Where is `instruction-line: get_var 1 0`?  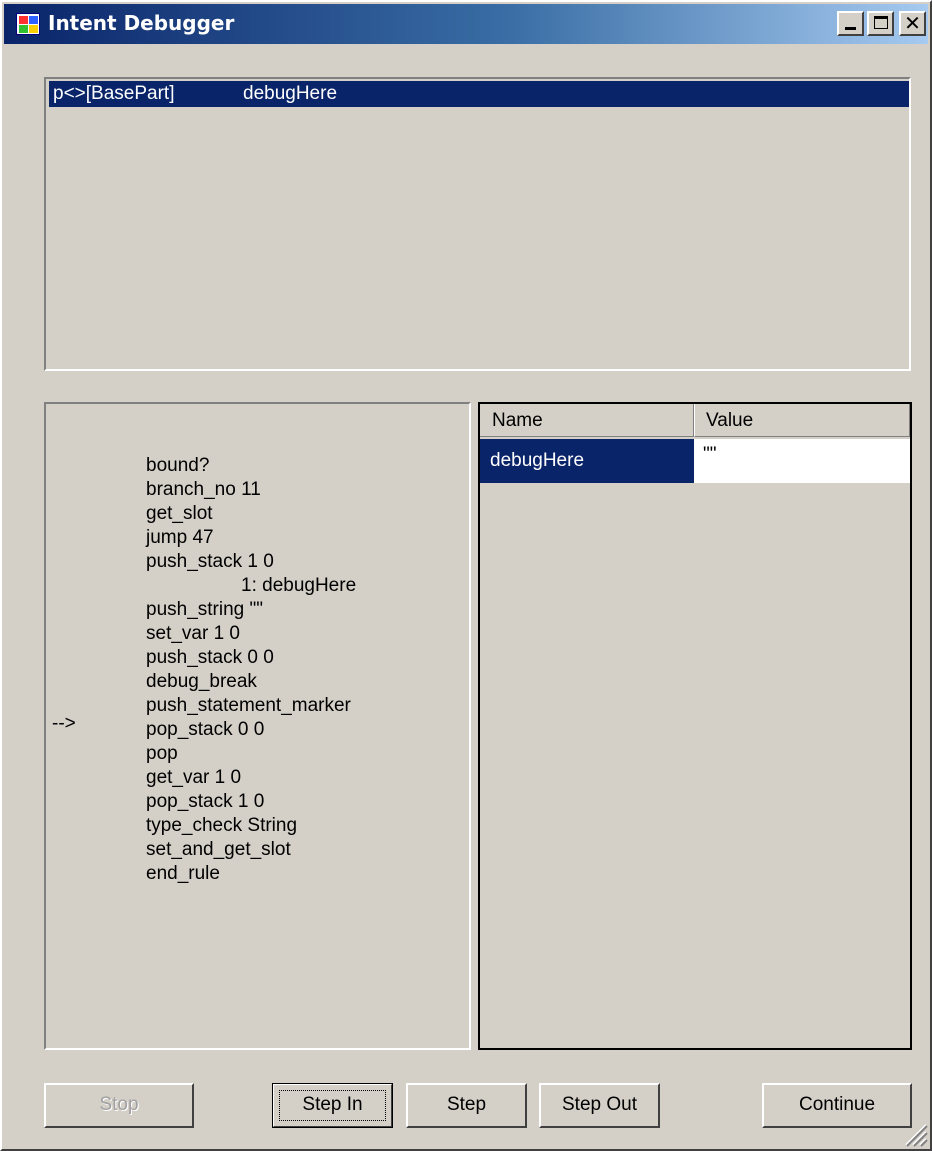
instruction-line: get_var 1 0 is located at coordinates (194, 777).